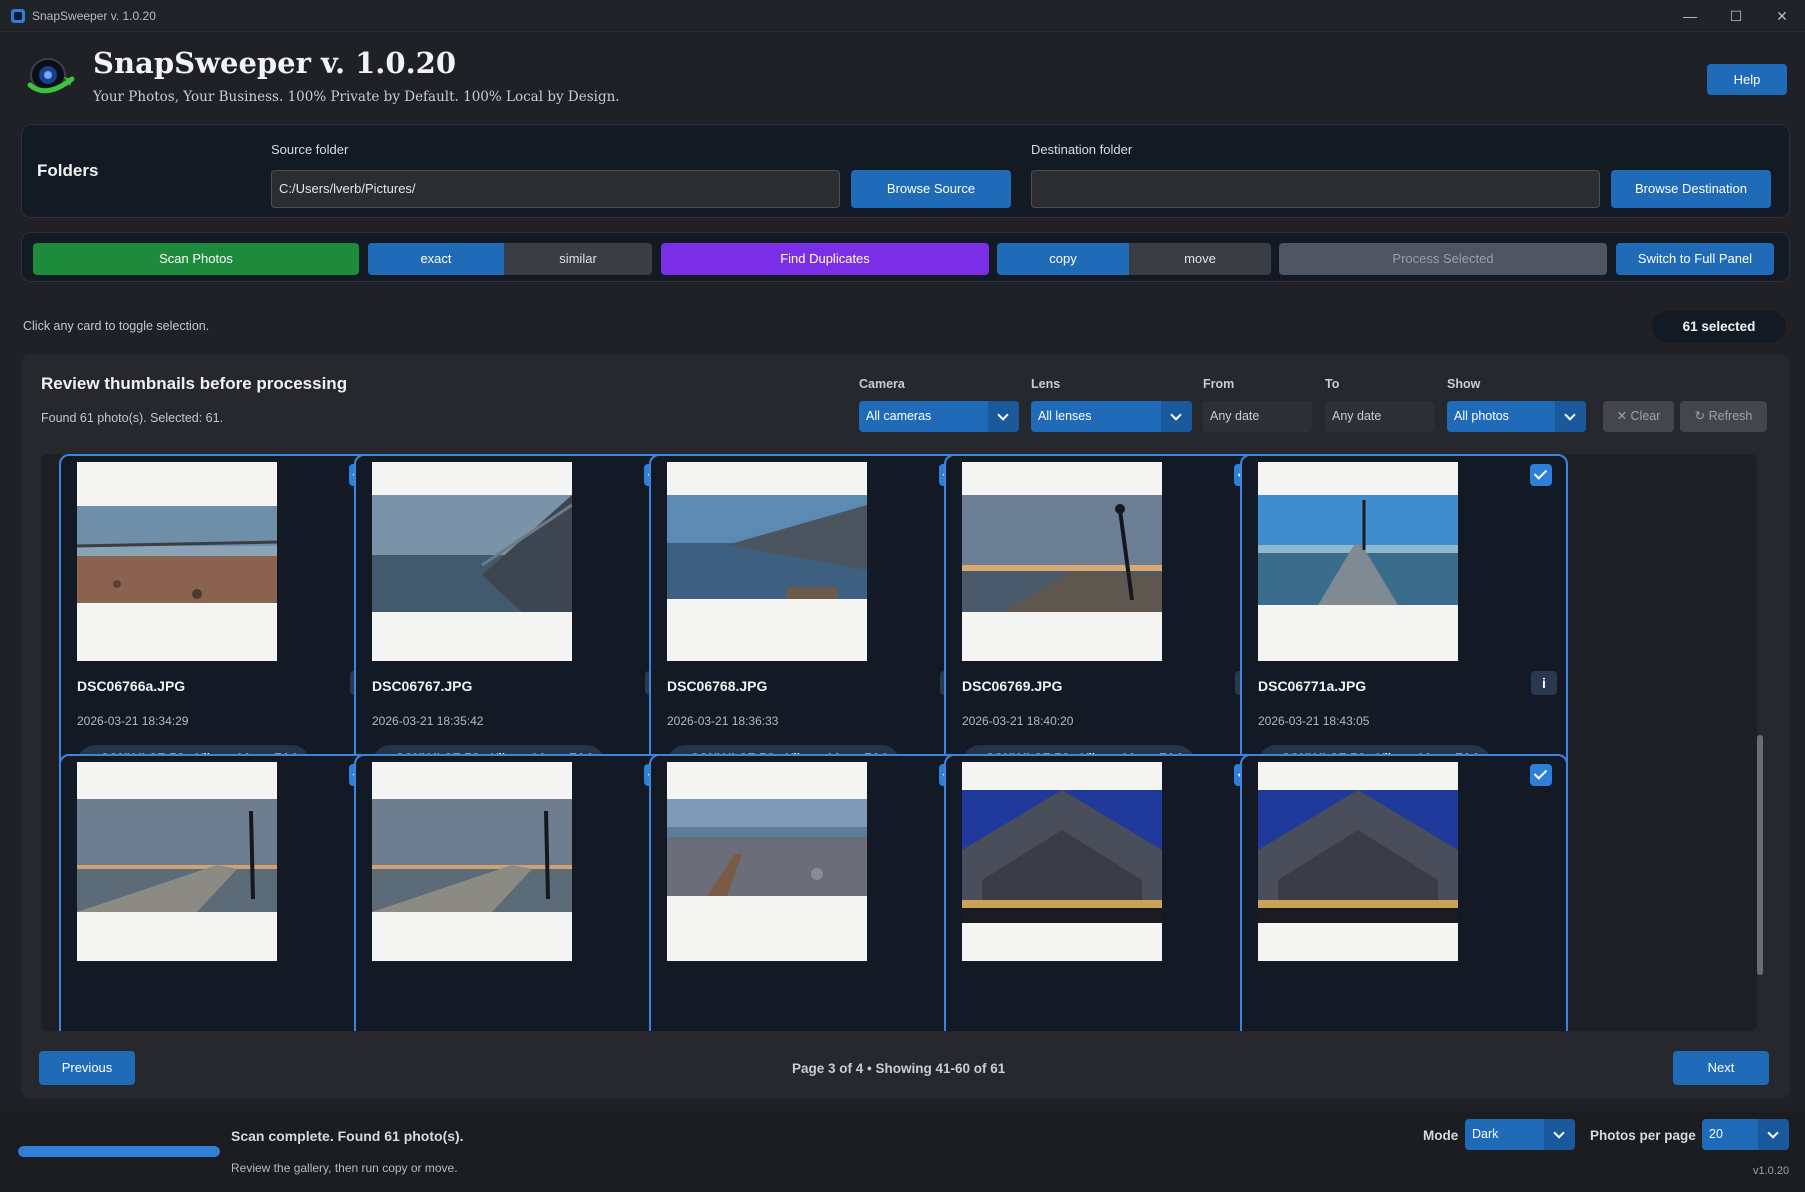 The height and width of the screenshot is (1192, 1805). What do you see at coordinates (68, 170) in the screenshot?
I see `folders-title: Folders` at bounding box center [68, 170].